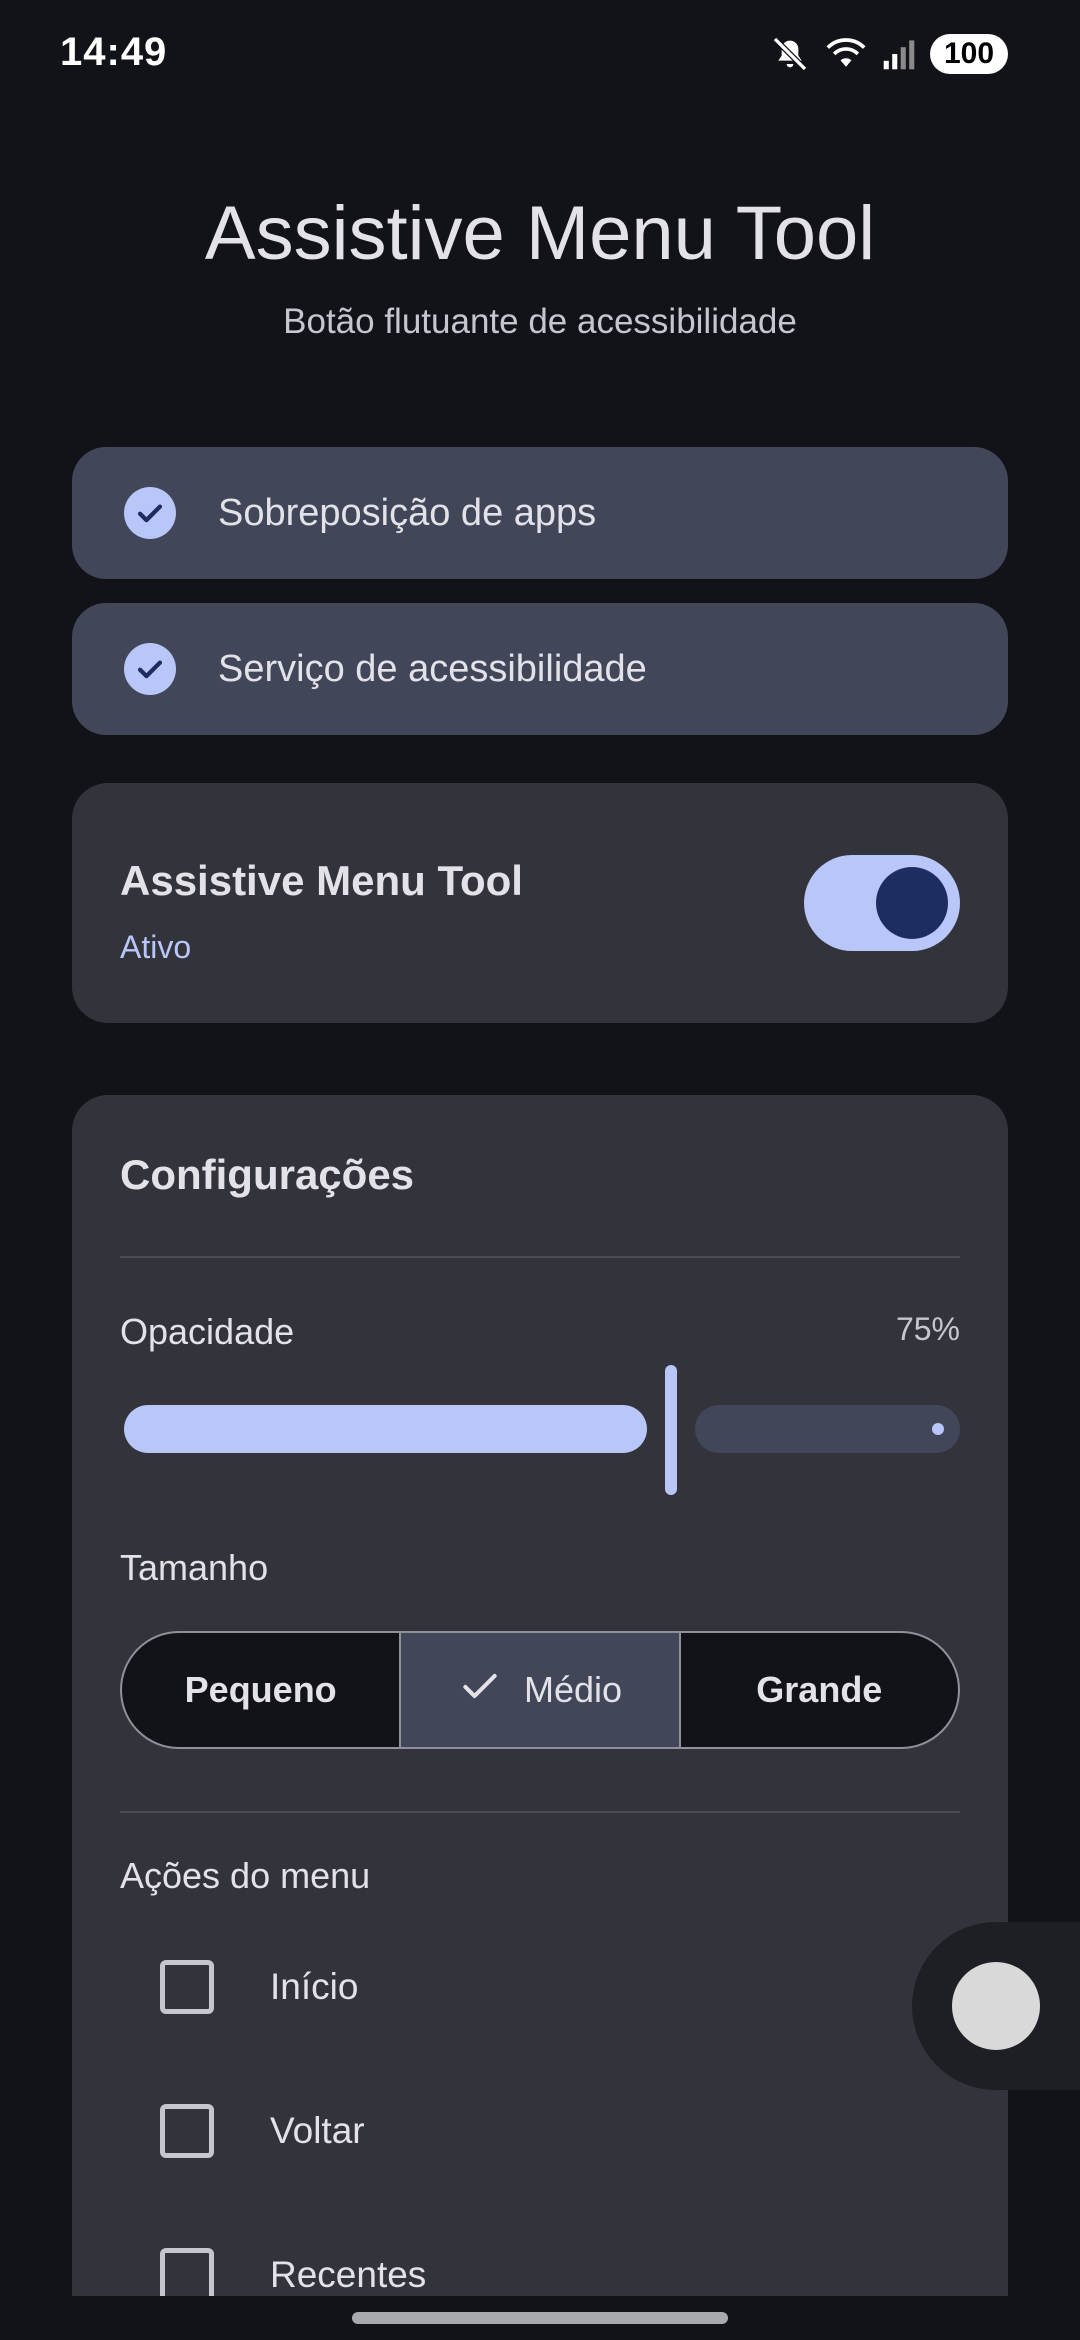  I want to click on permission-label: Sobreposição de apps, so click(407, 512).